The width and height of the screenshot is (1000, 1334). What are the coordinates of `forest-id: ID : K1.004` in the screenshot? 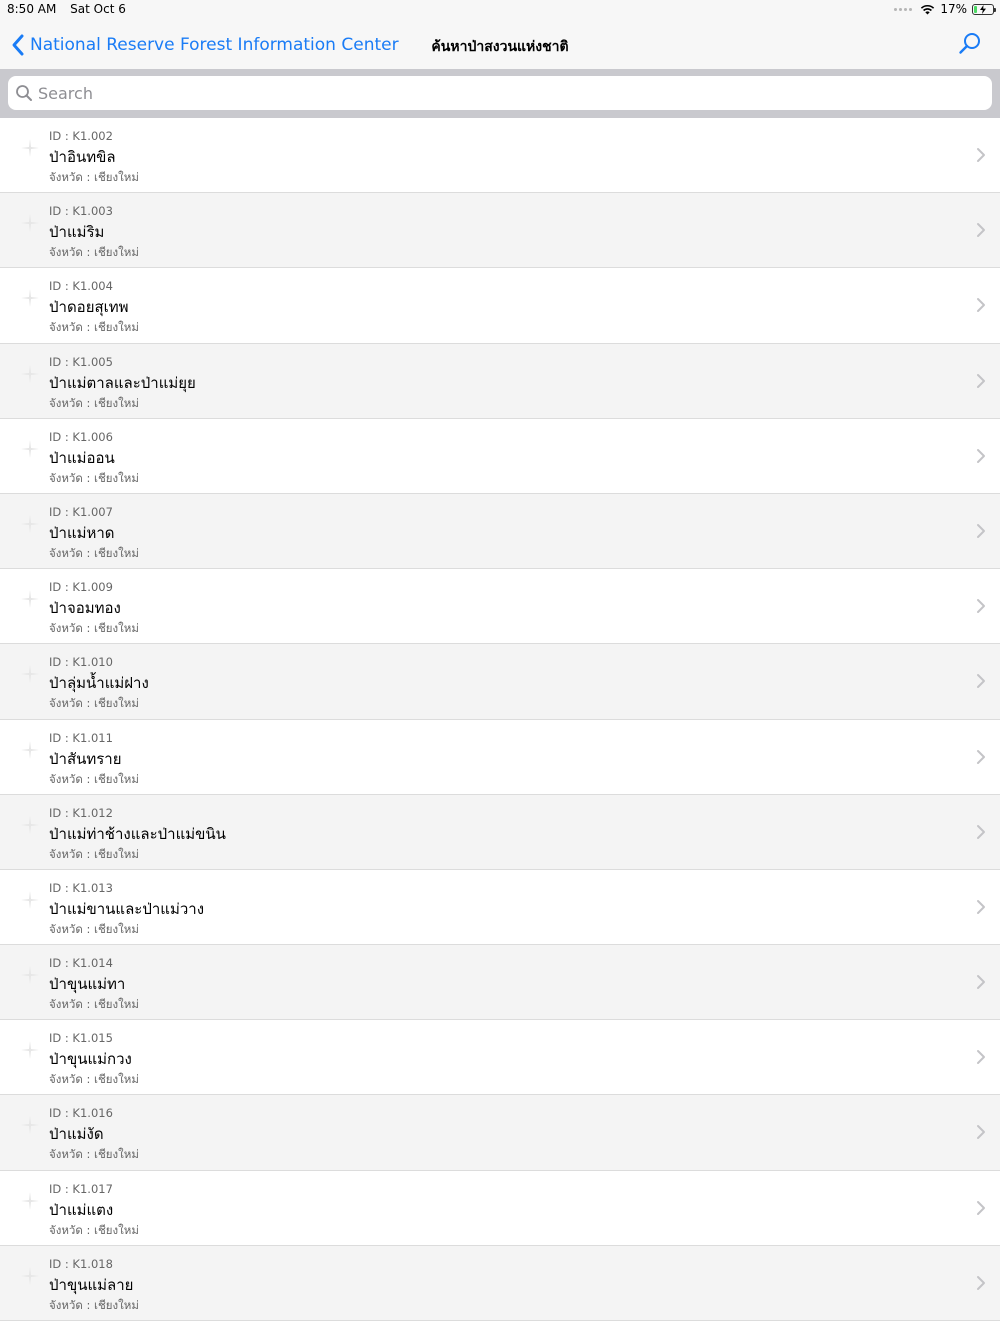 It's located at (81, 286).